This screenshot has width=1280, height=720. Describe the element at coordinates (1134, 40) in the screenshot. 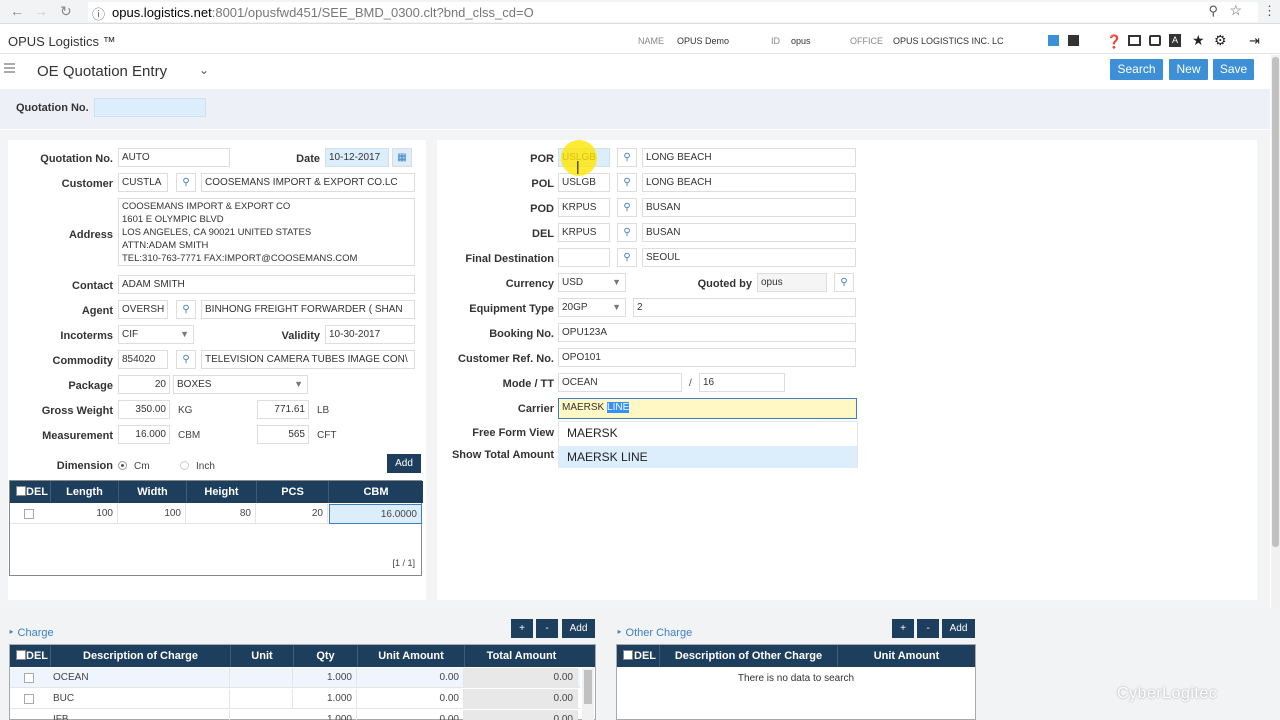

I see `window-icon` at that location.